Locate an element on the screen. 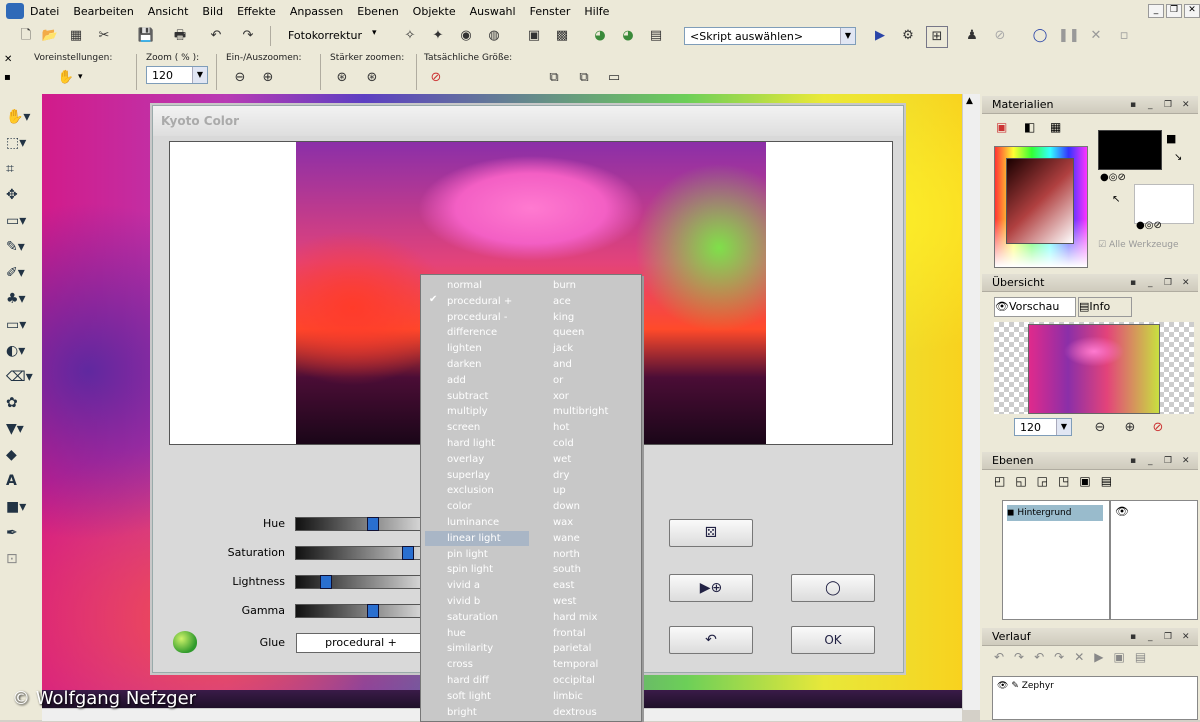 Image resolution: width=1200 pixels, height=722 pixels. text-tool-icon: A is located at coordinates (20, 481).